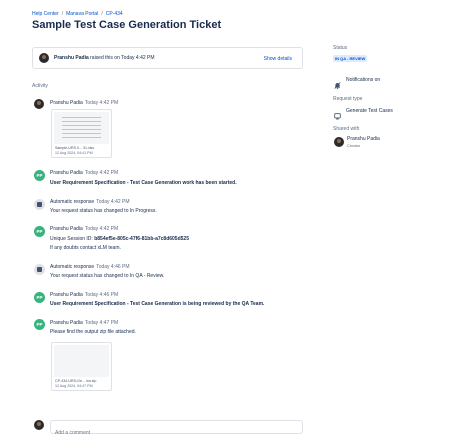 The width and height of the screenshot is (474, 443). Describe the element at coordinates (350, 58) in the screenshot. I see `status-badge: IN QA - REVIEW` at that location.